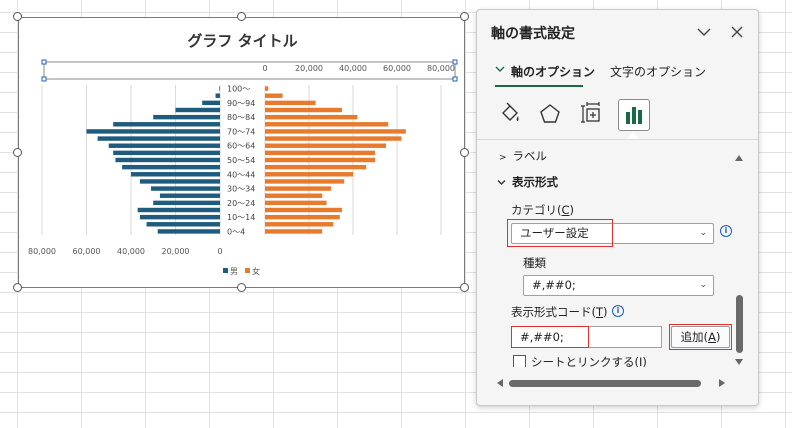 This screenshot has width=792, height=428. Describe the element at coordinates (241, 146) in the screenshot. I see `category-label: 60〜64` at that location.